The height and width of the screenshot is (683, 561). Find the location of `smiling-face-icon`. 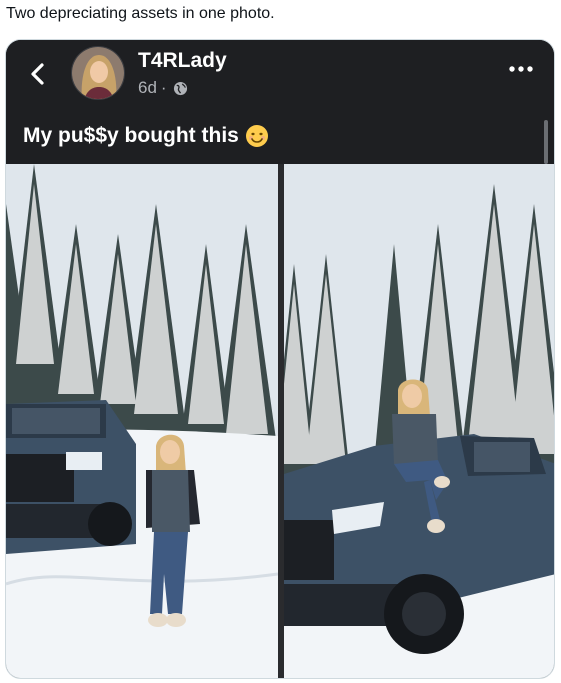

smiling-face-icon is located at coordinates (256, 136).